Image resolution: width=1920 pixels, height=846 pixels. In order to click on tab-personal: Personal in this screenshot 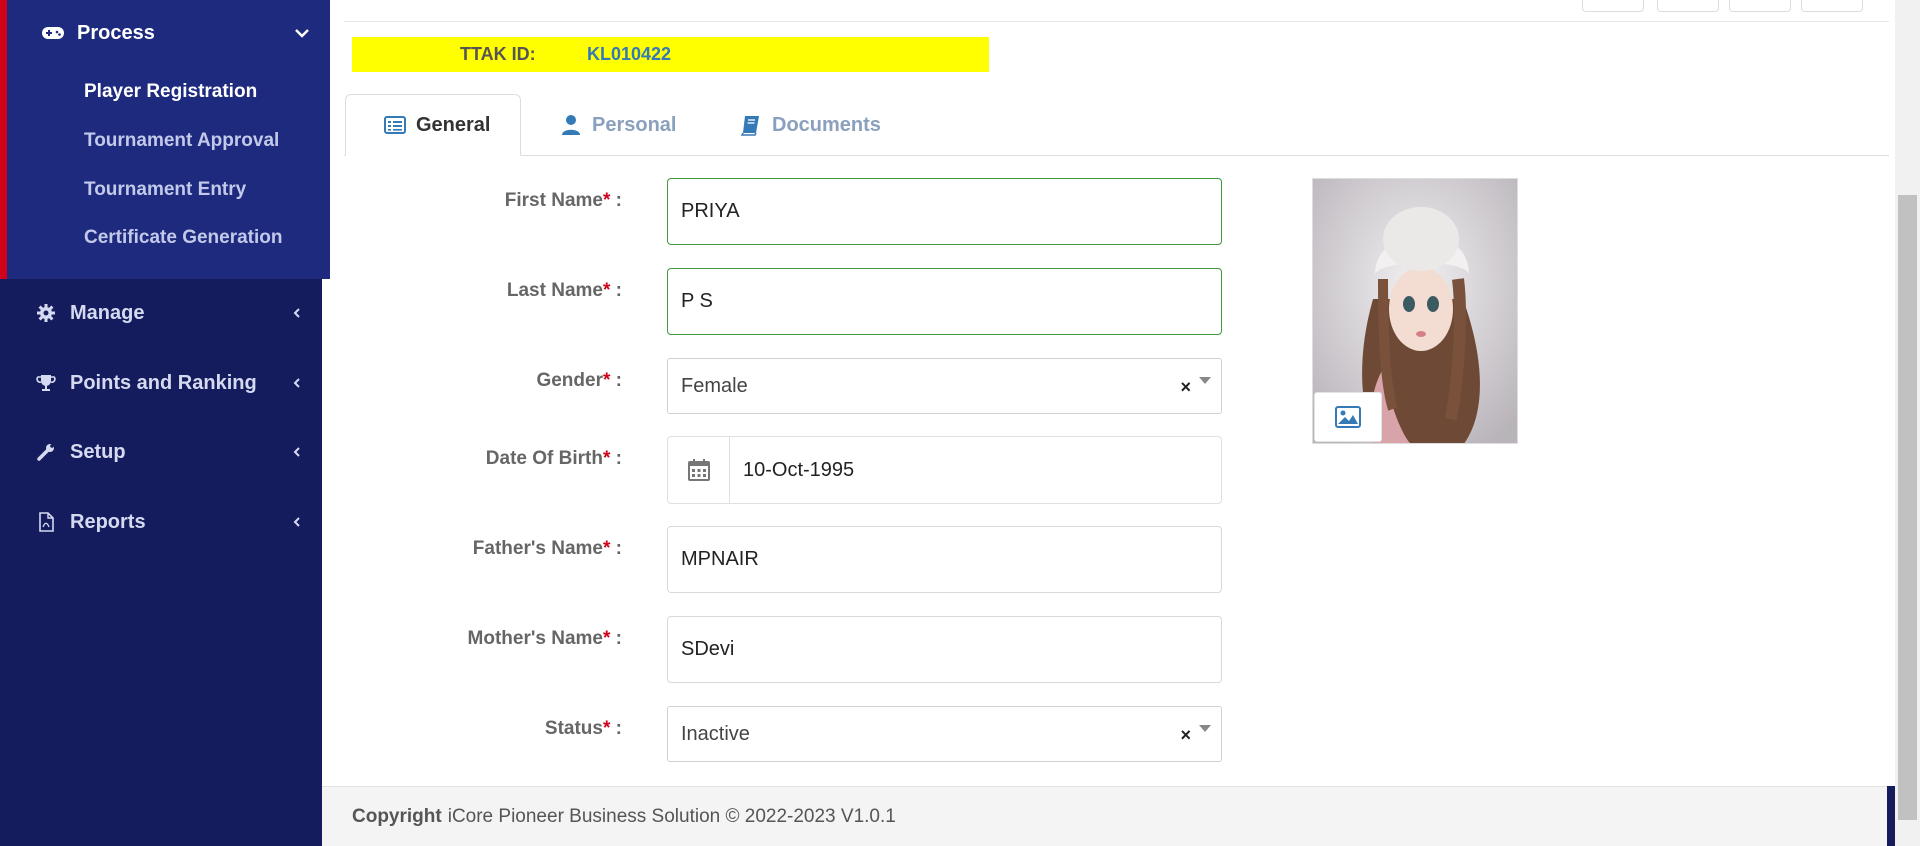, I will do `click(618, 125)`.